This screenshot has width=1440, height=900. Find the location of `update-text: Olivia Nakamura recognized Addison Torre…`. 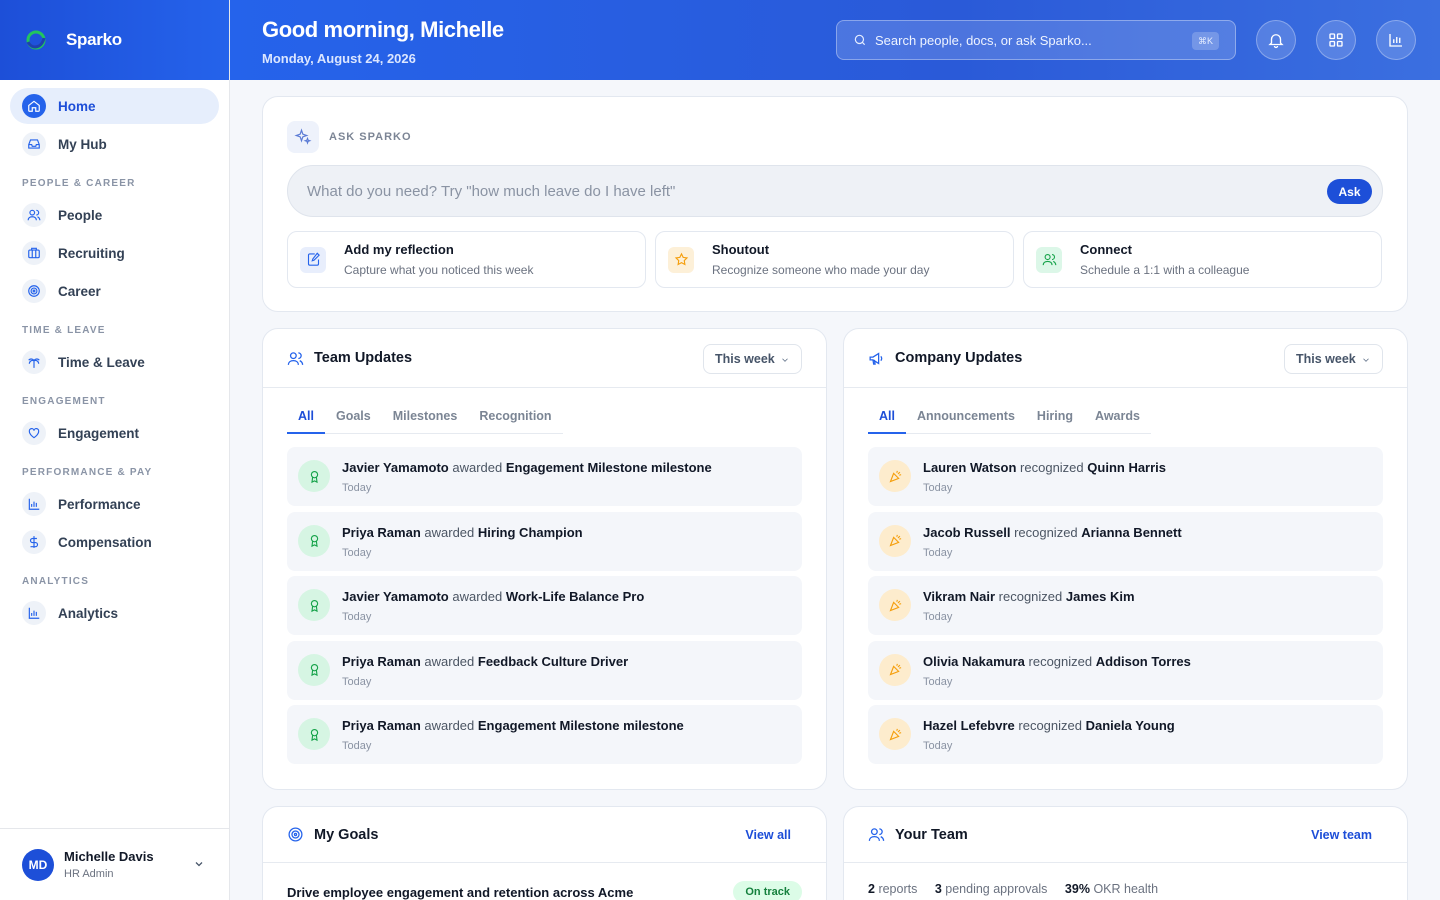

update-text: Olivia Nakamura recognized Addison Torre… is located at coordinates (1057, 661).